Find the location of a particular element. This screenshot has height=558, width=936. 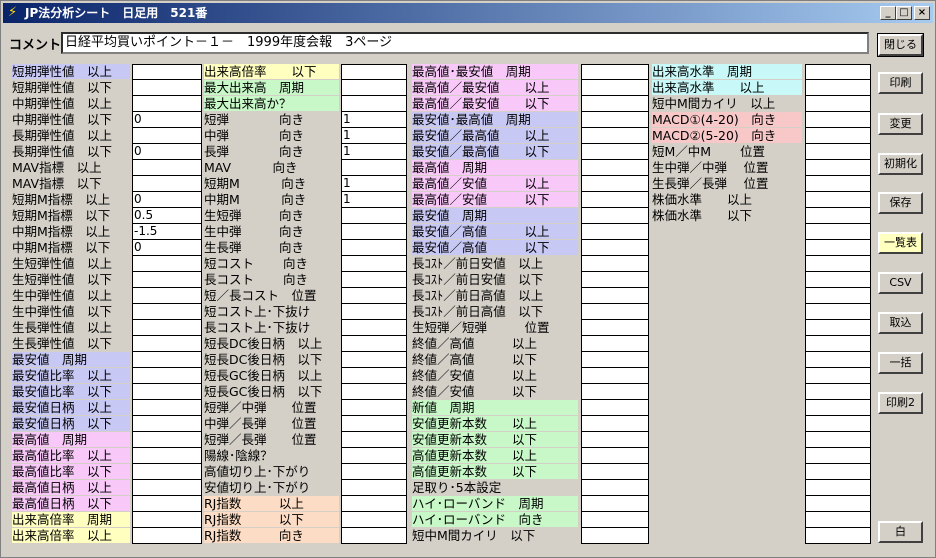

change-button: 変更 is located at coordinates (900, 124).